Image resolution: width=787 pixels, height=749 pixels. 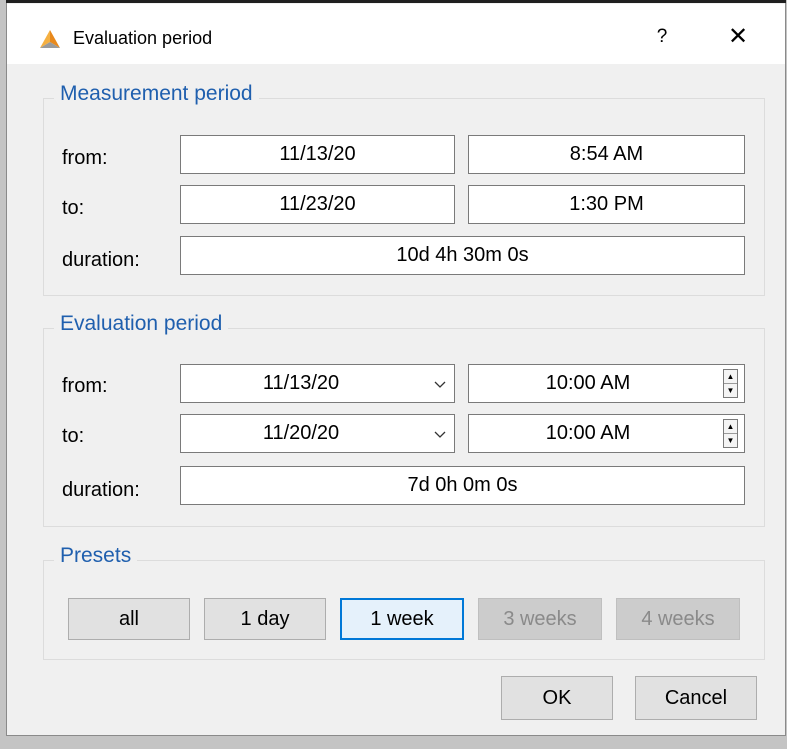 What do you see at coordinates (96, 556) in the screenshot?
I see `presets-legend: Presets` at bounding box center [96, 556].